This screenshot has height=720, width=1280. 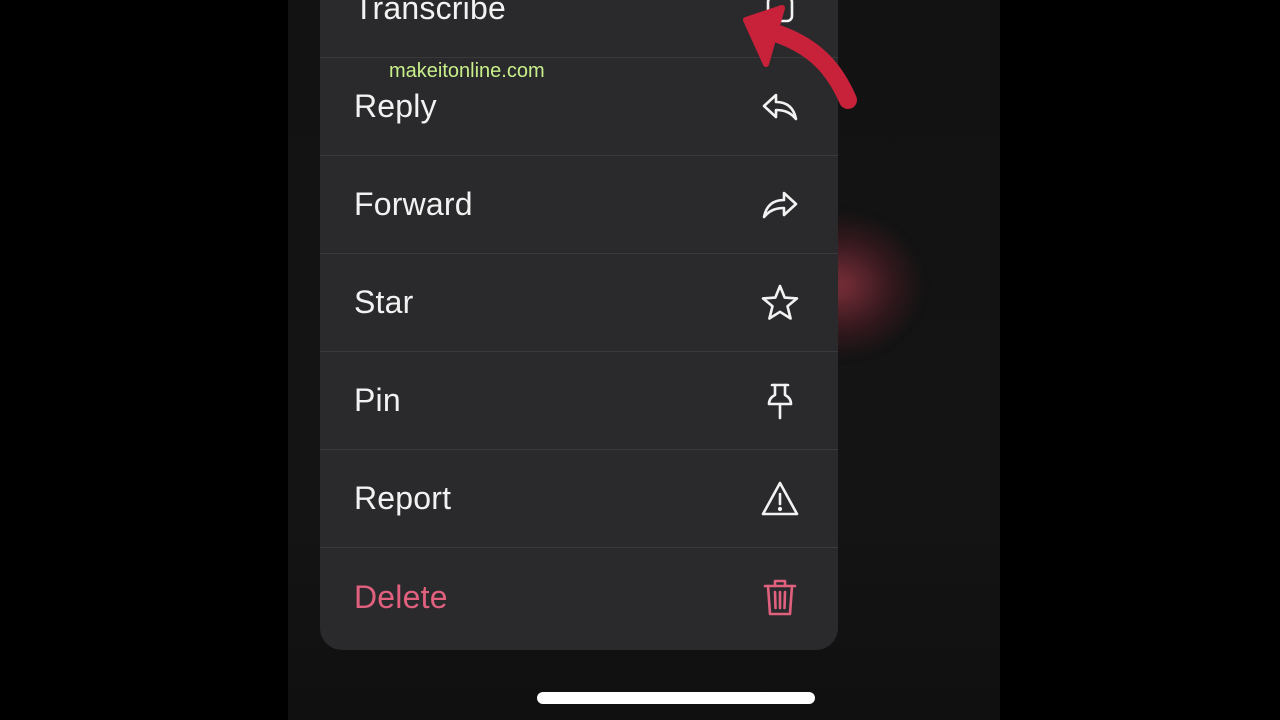 I want to click on watermark: makeitonline.com, so click(x=467, y=71).